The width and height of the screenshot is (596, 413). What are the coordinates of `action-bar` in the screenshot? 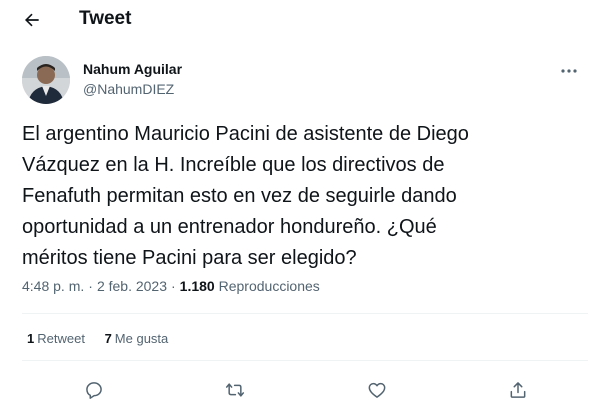 It's located at (298, 390).